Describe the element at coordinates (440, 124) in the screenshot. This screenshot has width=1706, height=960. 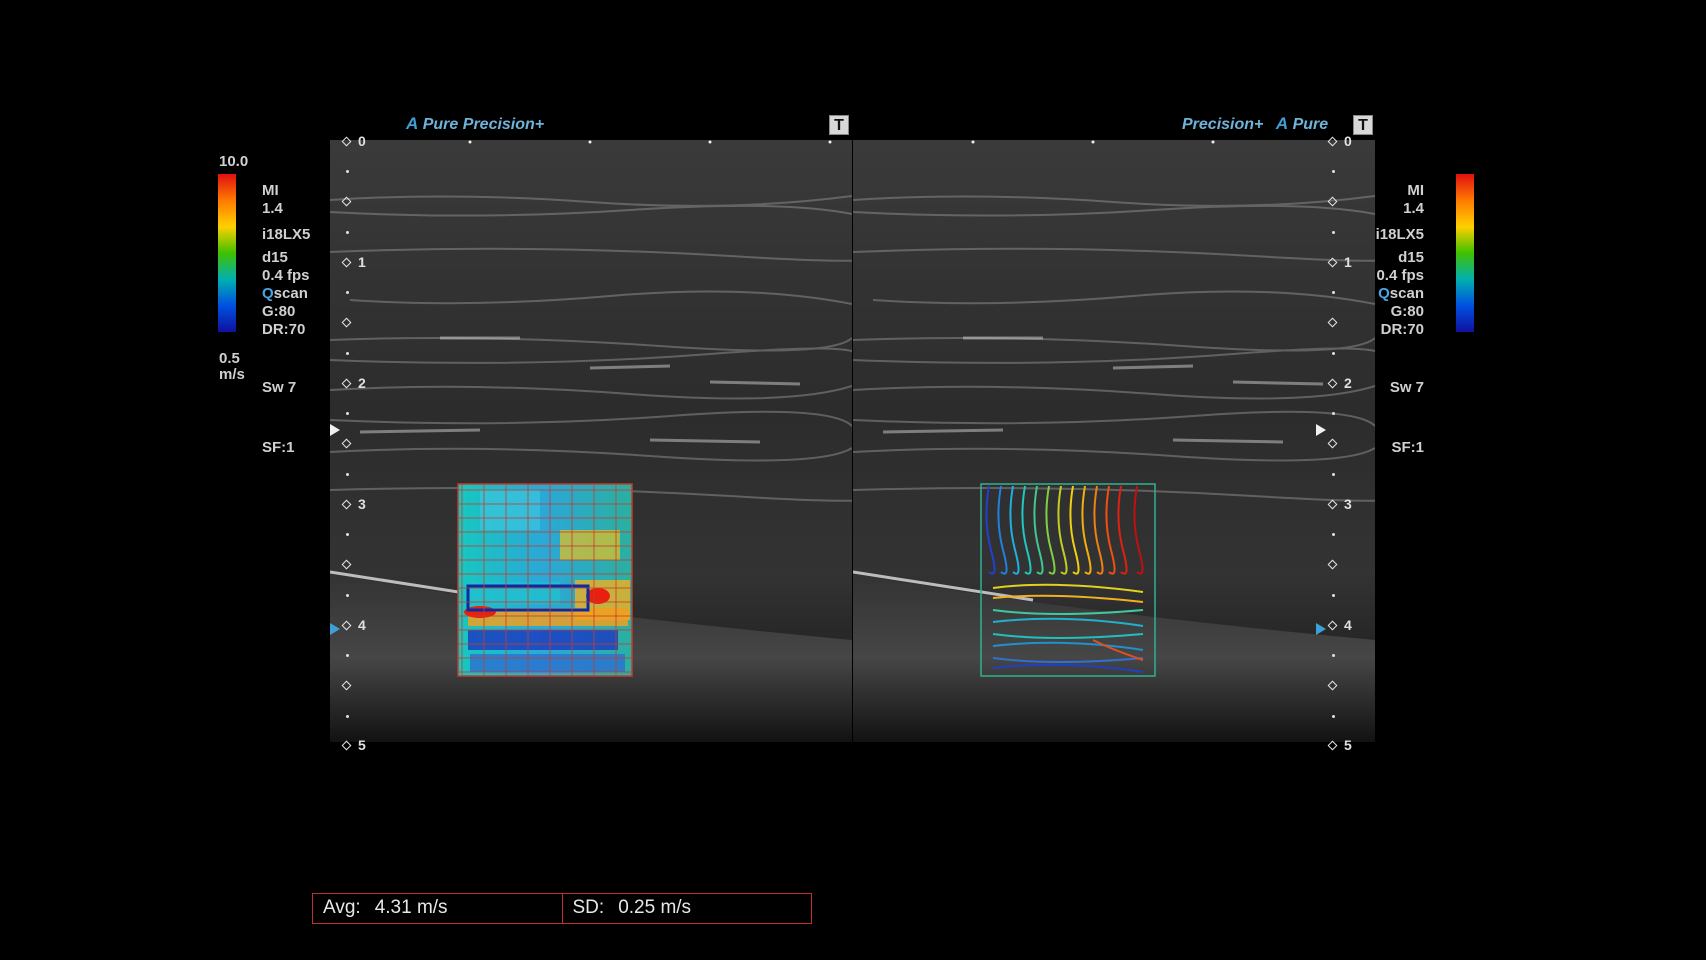
I see `left-header-pure: Pure` at that location.